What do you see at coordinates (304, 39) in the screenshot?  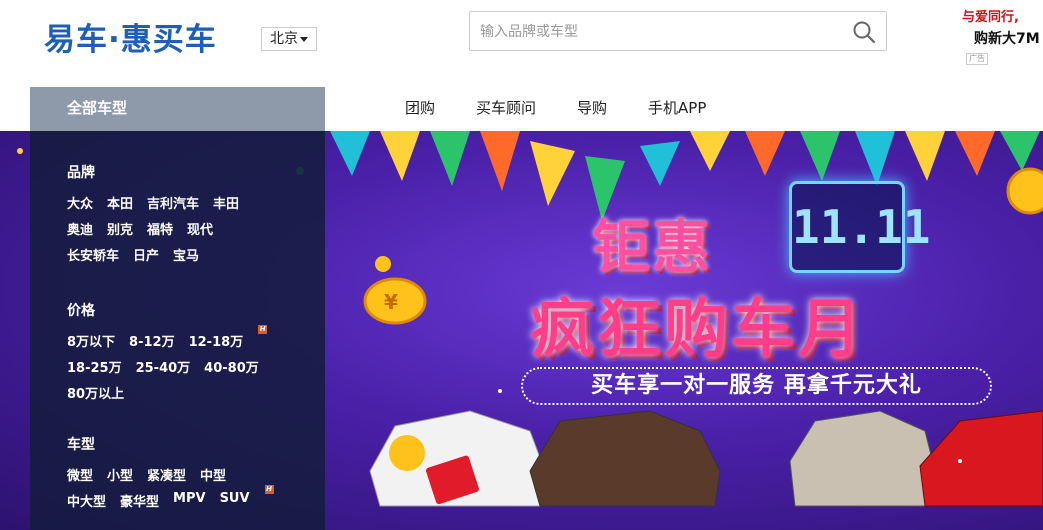 I see `chevron-down-icon` at bounding box center [304, 39].